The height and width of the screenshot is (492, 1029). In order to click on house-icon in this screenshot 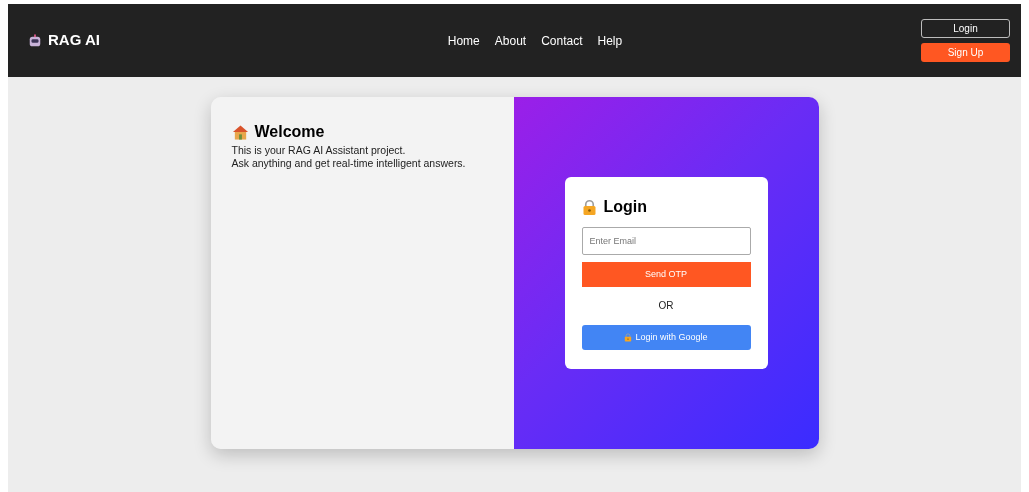, I will do `click(240, 132)`.